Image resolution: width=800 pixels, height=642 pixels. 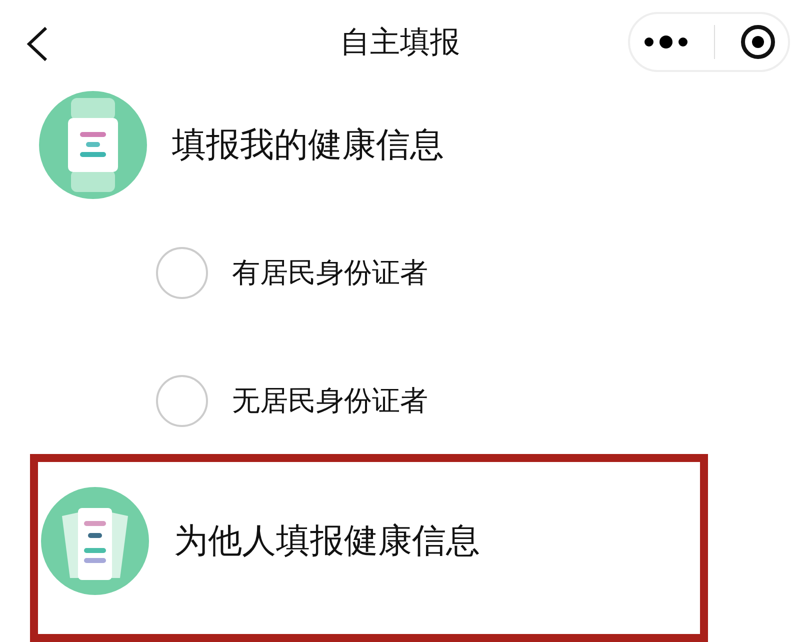 What do you see at coordinates (308, 145) in the screenshot?
I see `section-title: 填报我的健康信息` at bounding box center [308, 145].